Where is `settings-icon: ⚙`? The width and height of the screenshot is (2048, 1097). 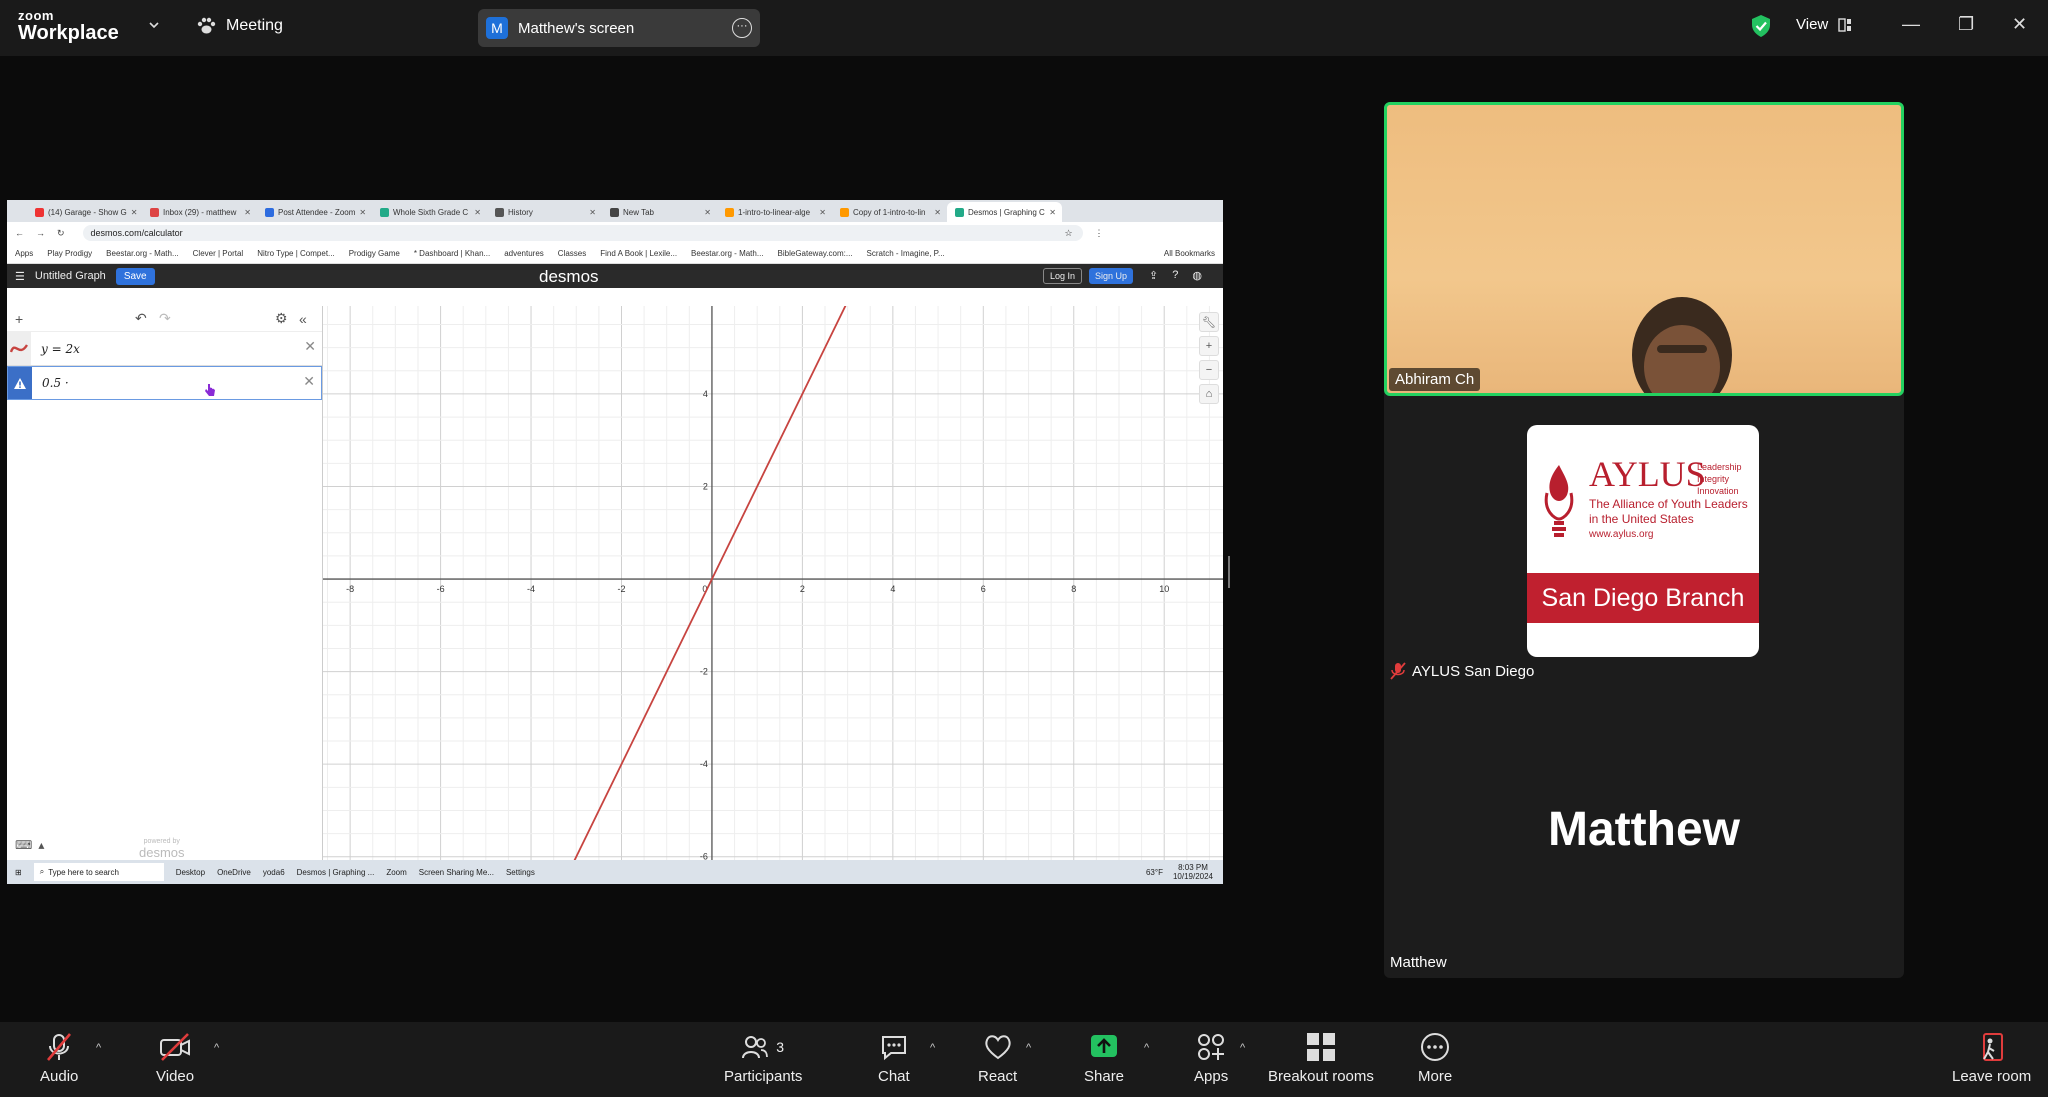
settings-icon: ⚙ is located at coordinates (281, 318).